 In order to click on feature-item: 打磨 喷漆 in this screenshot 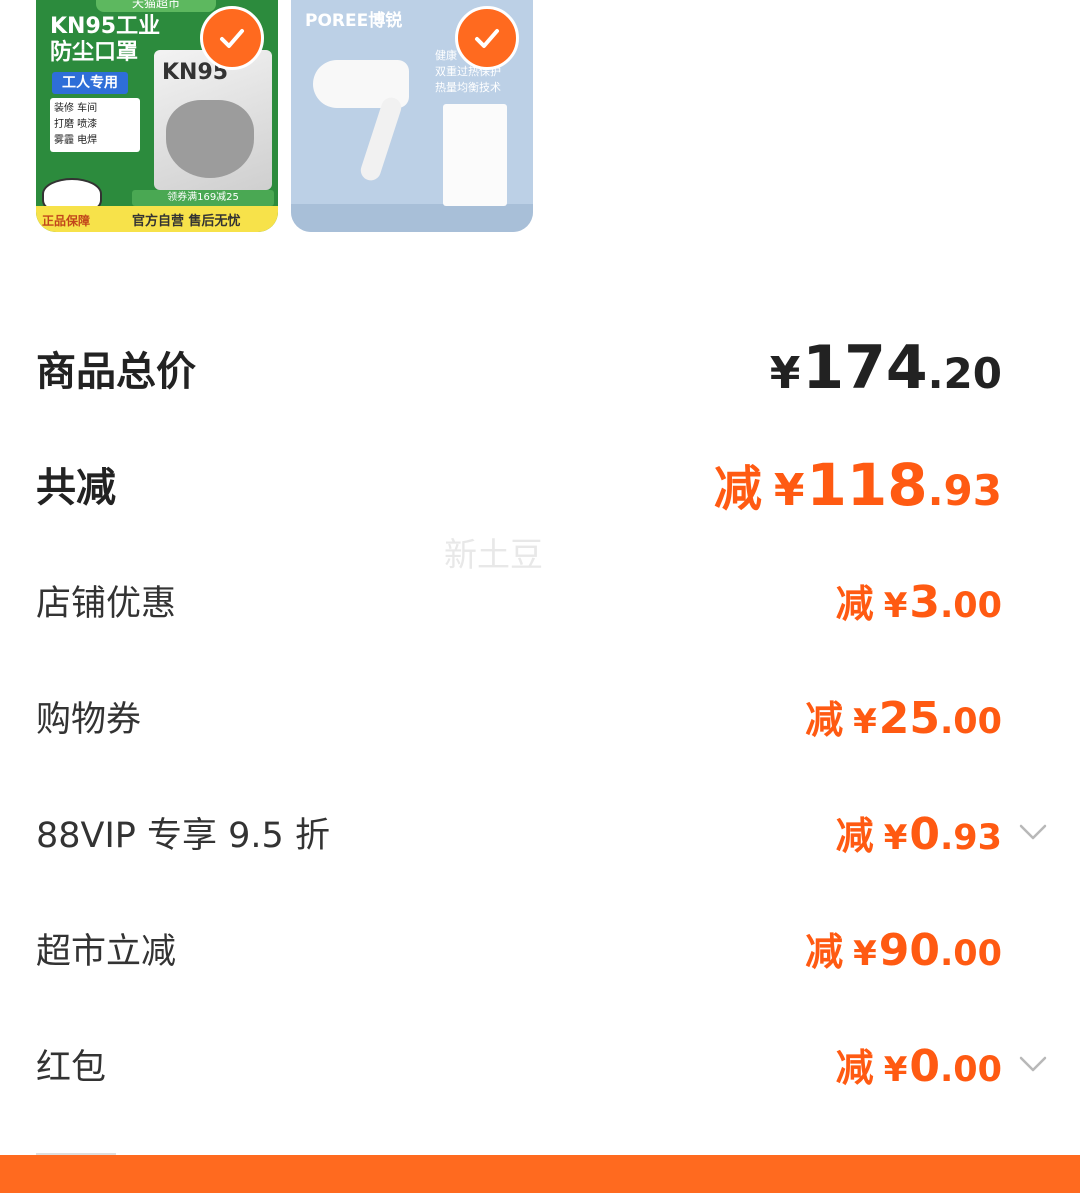, I will do `click(76, 124)`.